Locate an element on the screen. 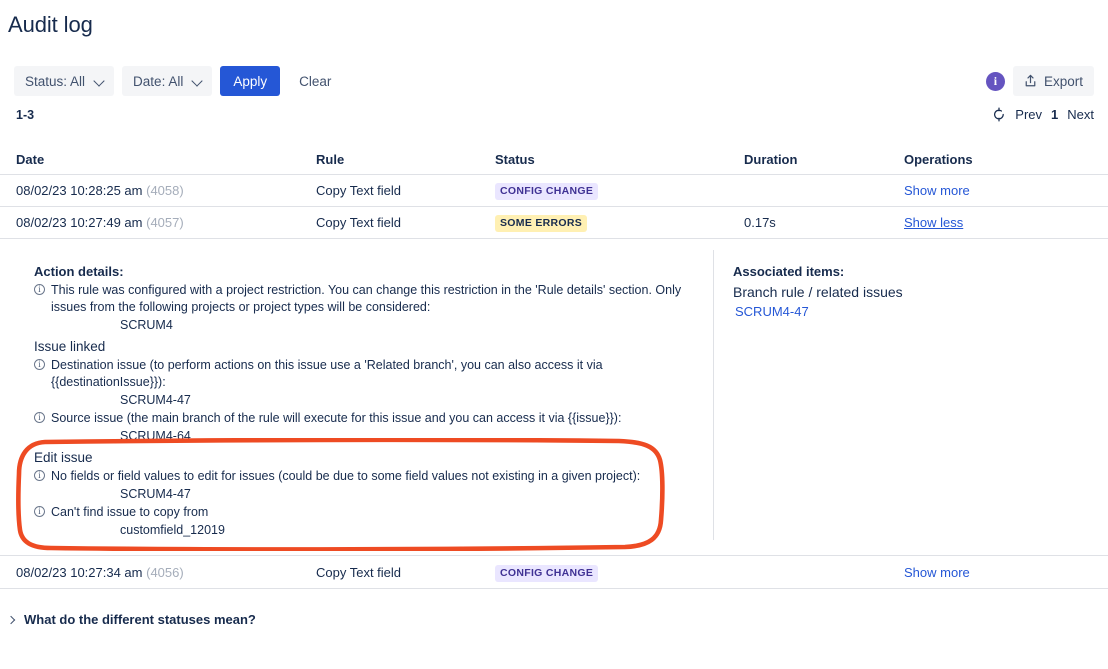 The image size is (1108, 669). row-log-id: (4056) is located at coordinates (165, 572).